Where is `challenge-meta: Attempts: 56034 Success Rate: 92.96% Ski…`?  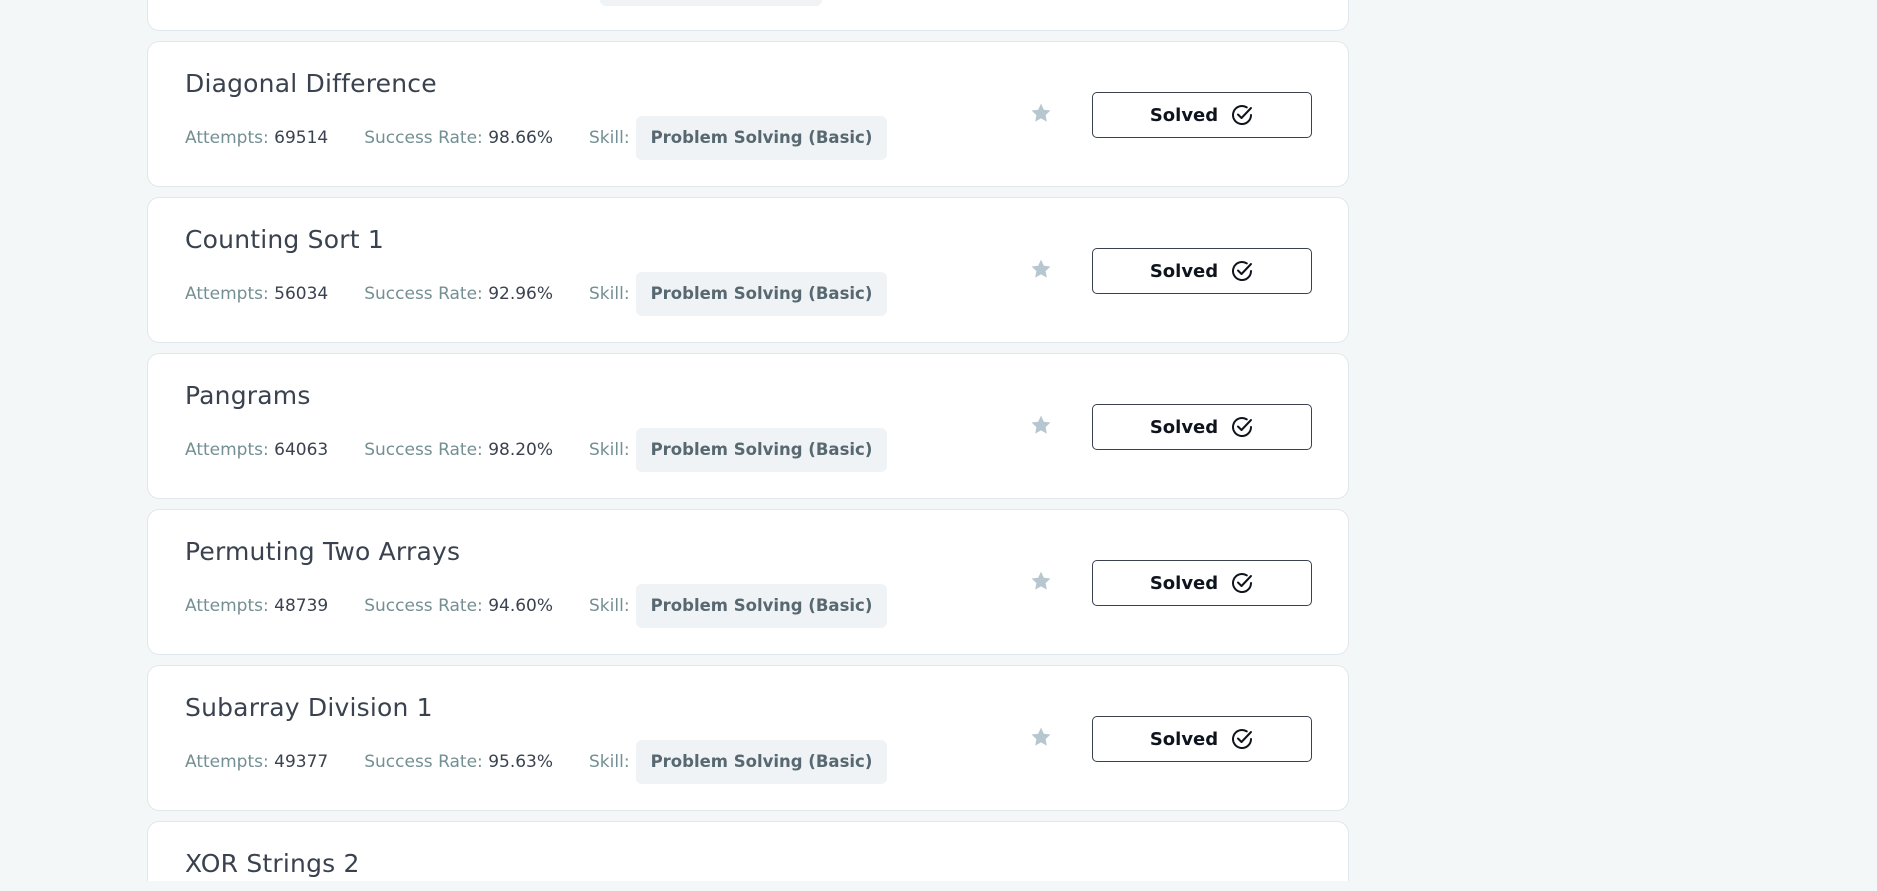
challenge-meta: Attempts: 56034 Success Rate: 92.96% Ski… is located at coordinates (536, 294).